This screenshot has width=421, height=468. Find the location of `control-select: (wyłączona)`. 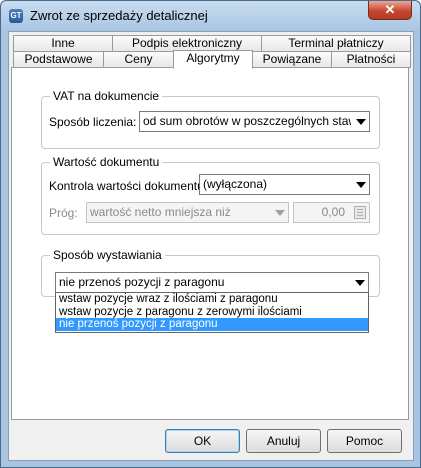

control-select: (wyłączona) is located at coordinates (284, 184).